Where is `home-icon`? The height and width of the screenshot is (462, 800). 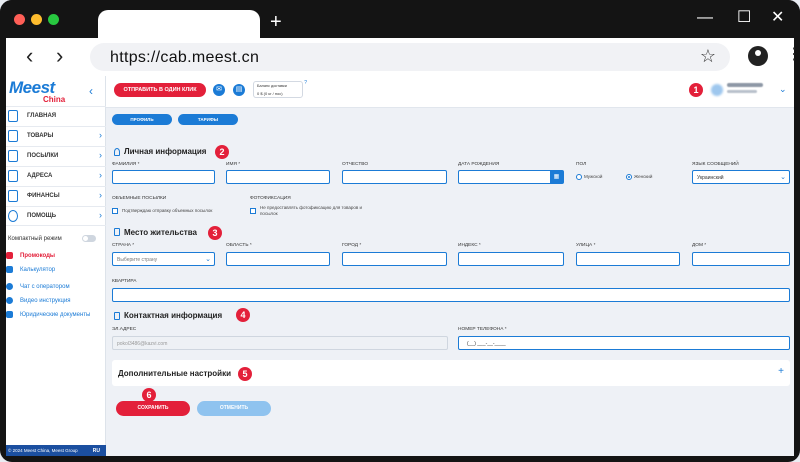 home-icon is located at coordinates (13, 116).